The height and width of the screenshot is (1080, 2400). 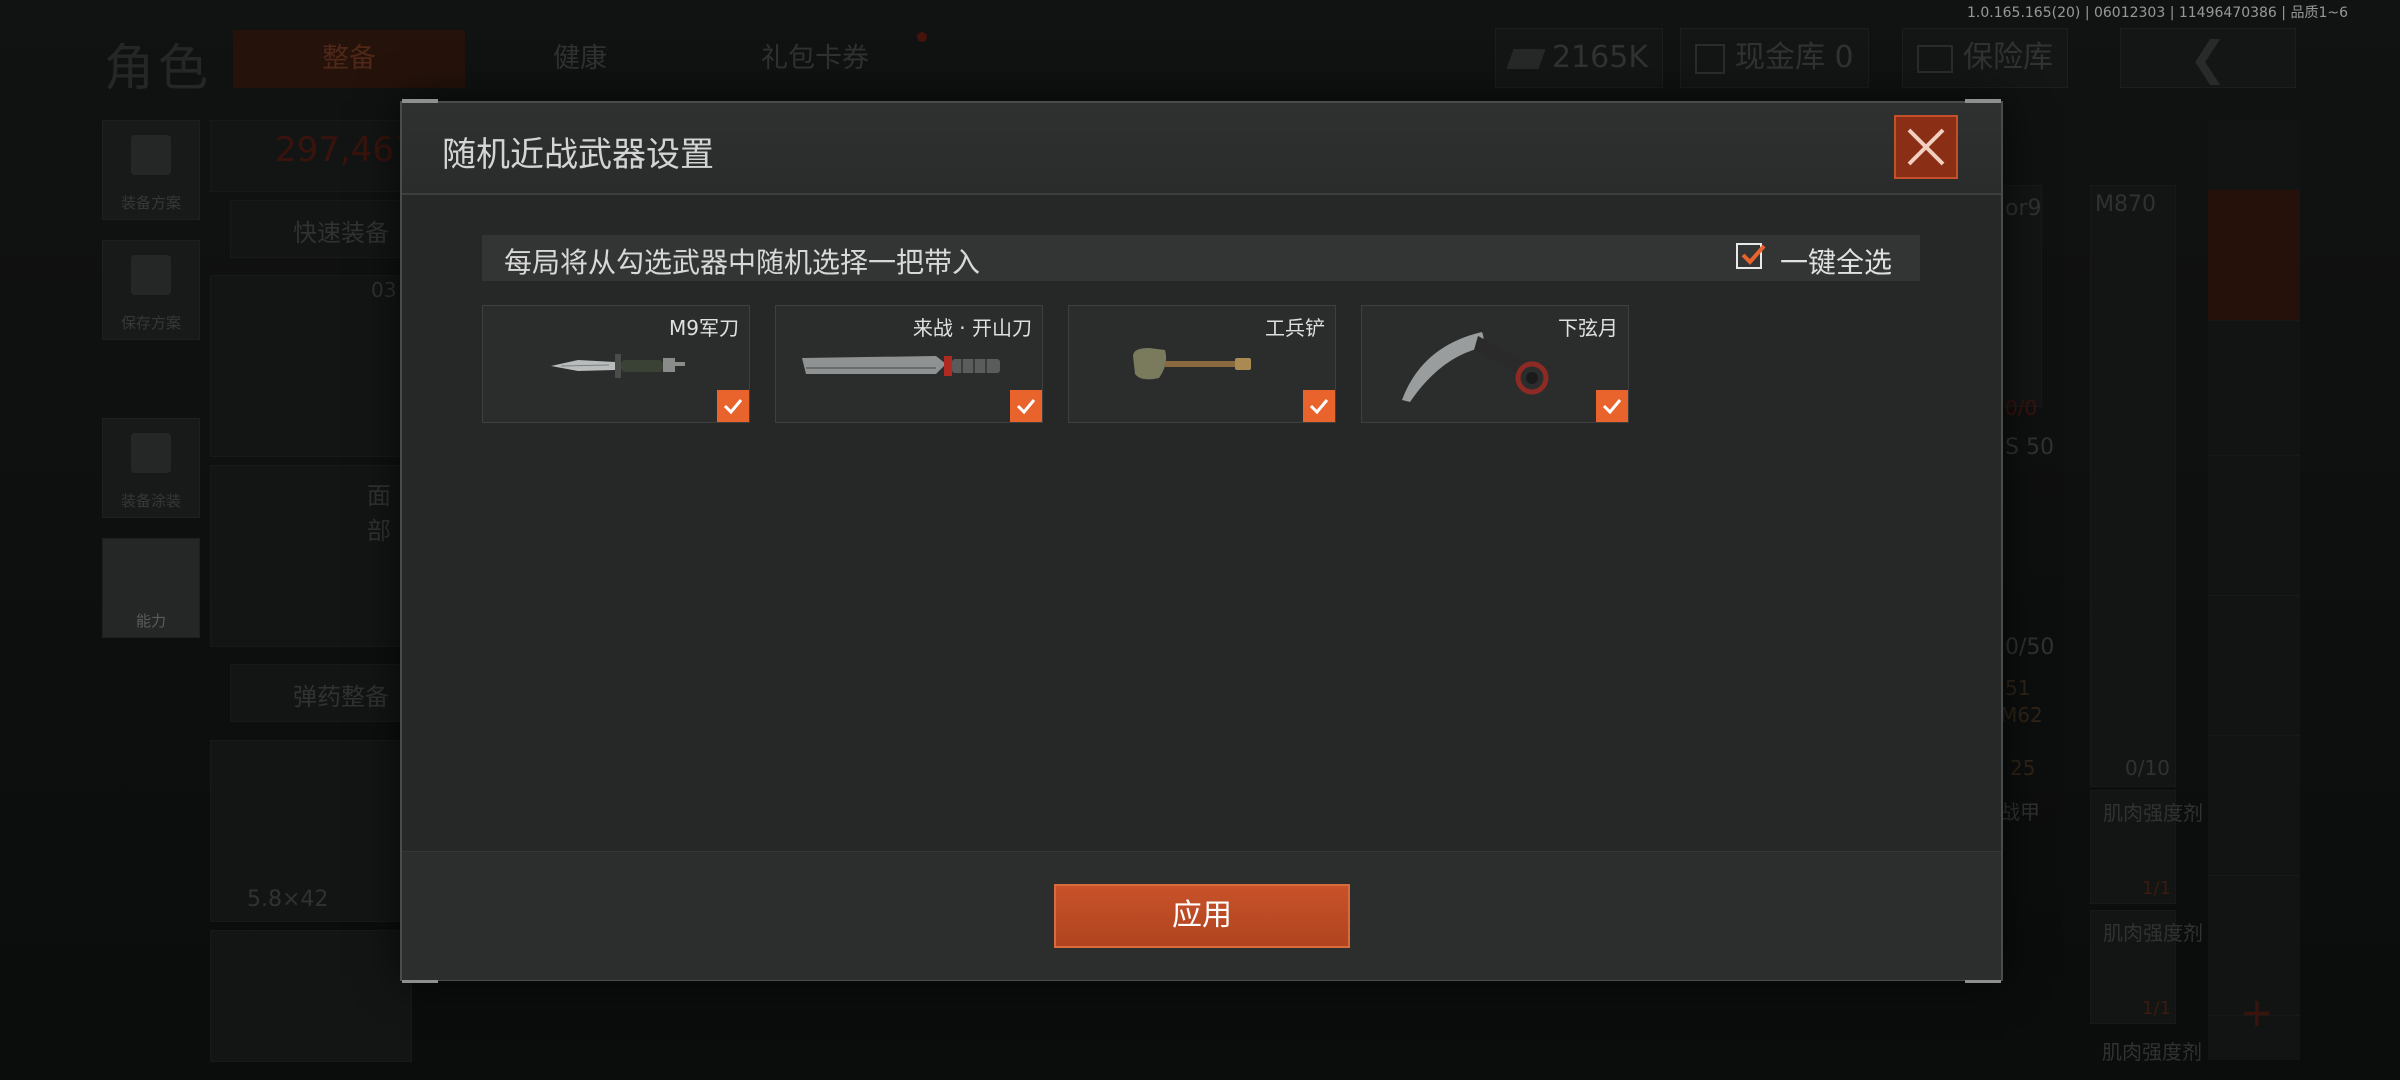 I want to click on weapon-card: M9军刀, so click(x=616, y=364).